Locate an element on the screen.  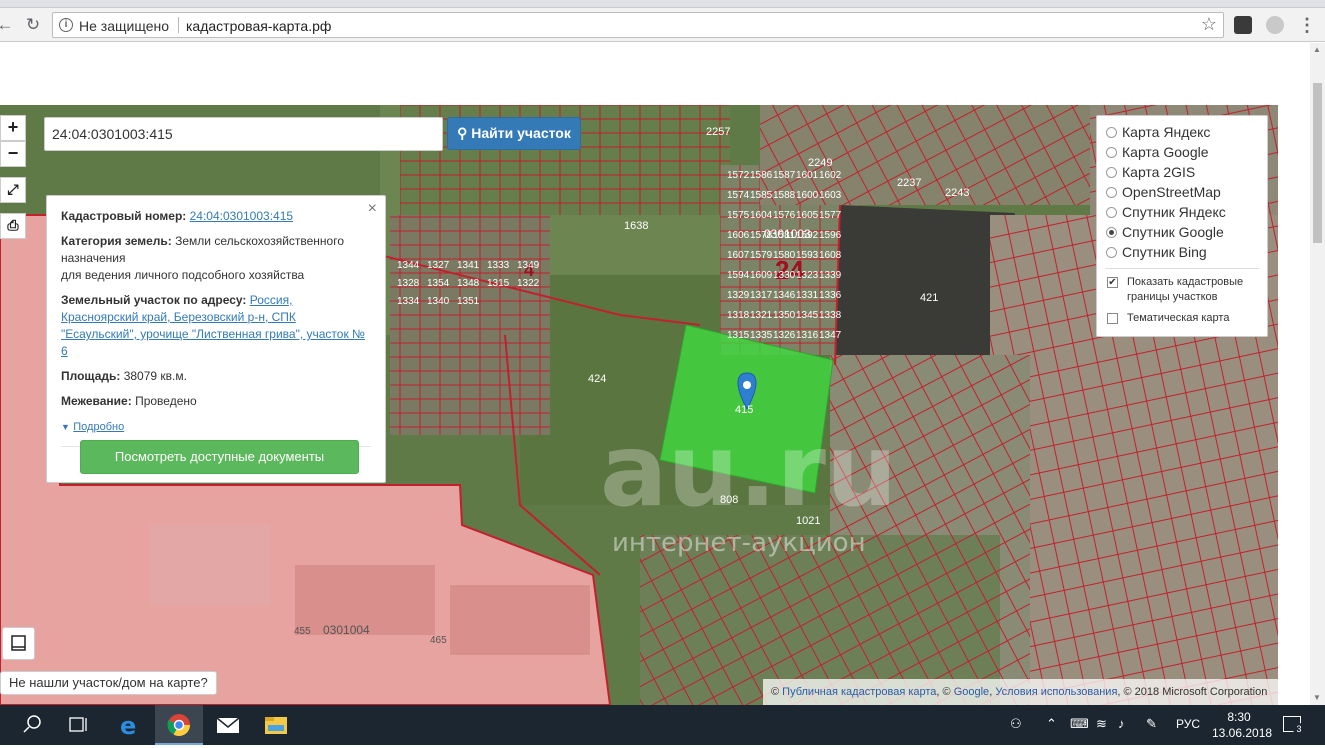
parcel-label: 1605 is located at coordinates (807, 215).